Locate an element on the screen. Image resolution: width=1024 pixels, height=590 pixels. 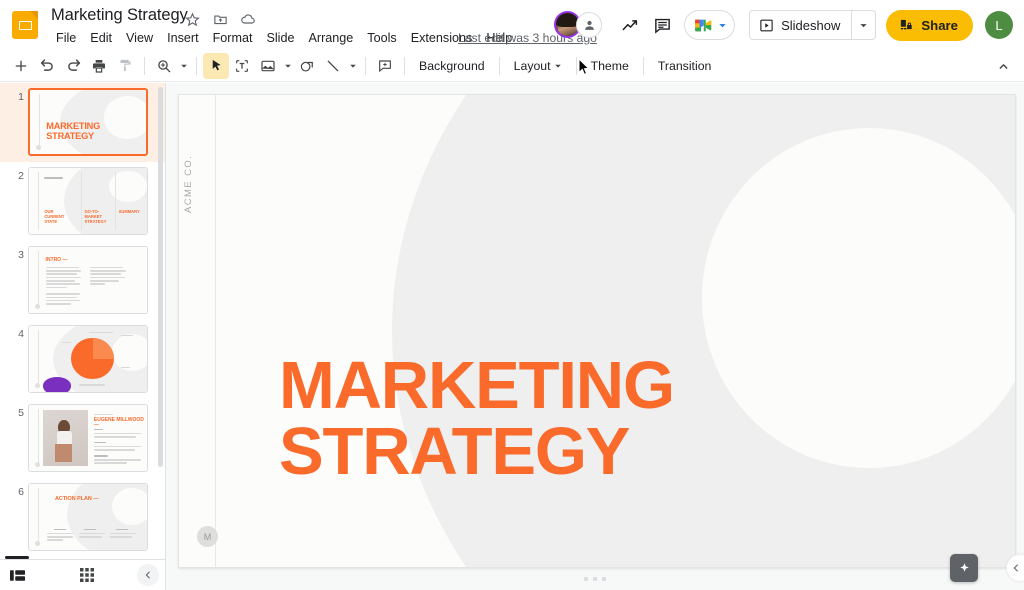
slide-number: 5 is located at coordinates (21, 413).